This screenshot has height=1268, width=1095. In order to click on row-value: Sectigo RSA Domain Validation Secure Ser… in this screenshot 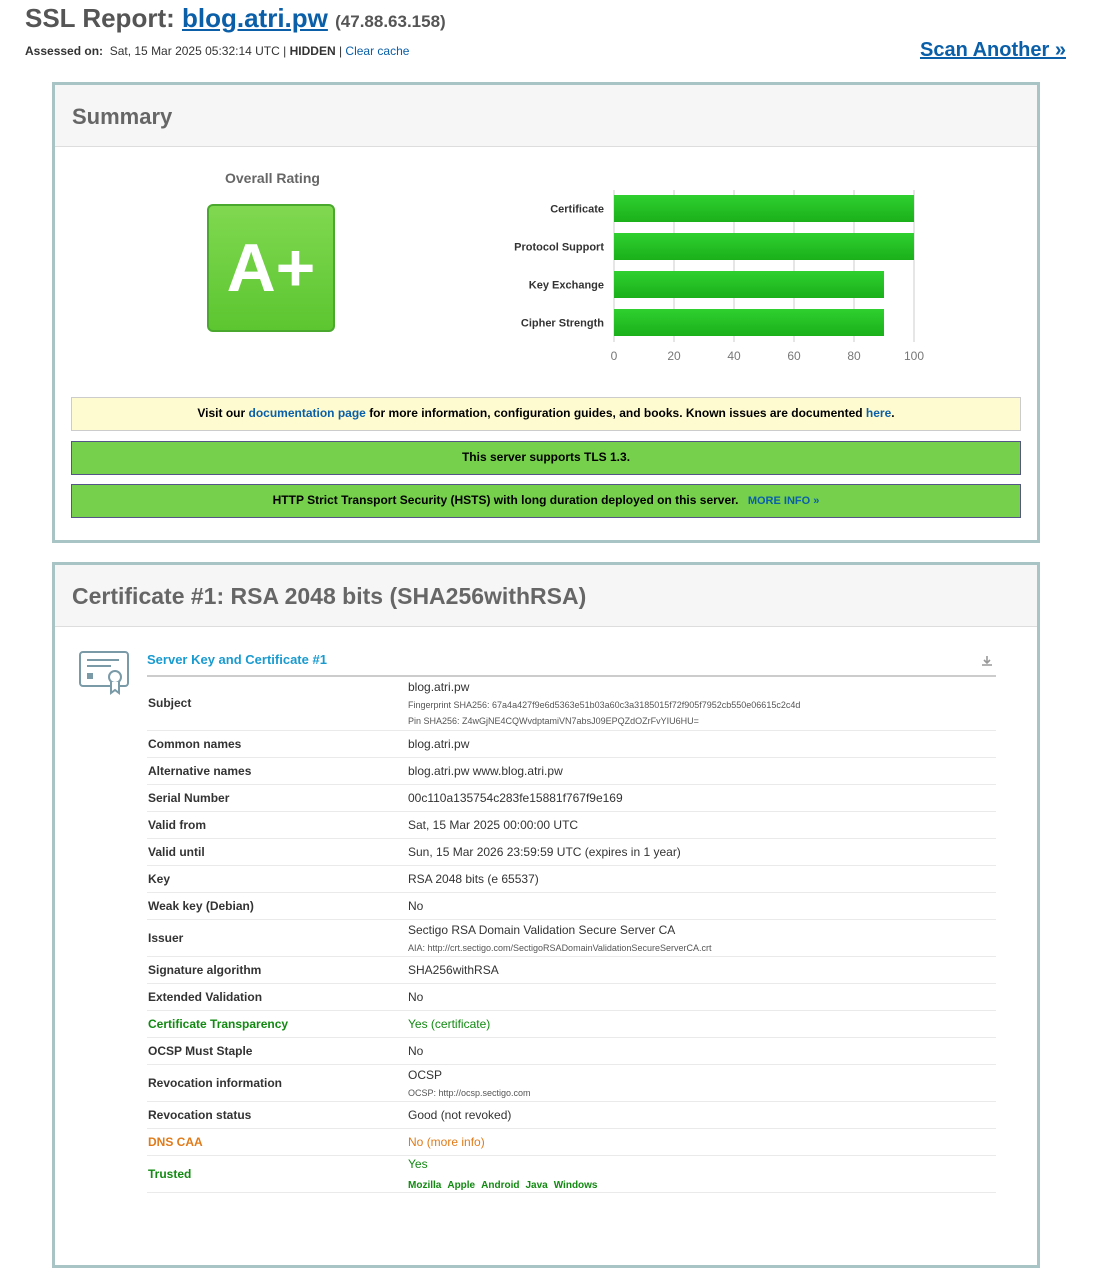, I will do `click(702, 938)`.